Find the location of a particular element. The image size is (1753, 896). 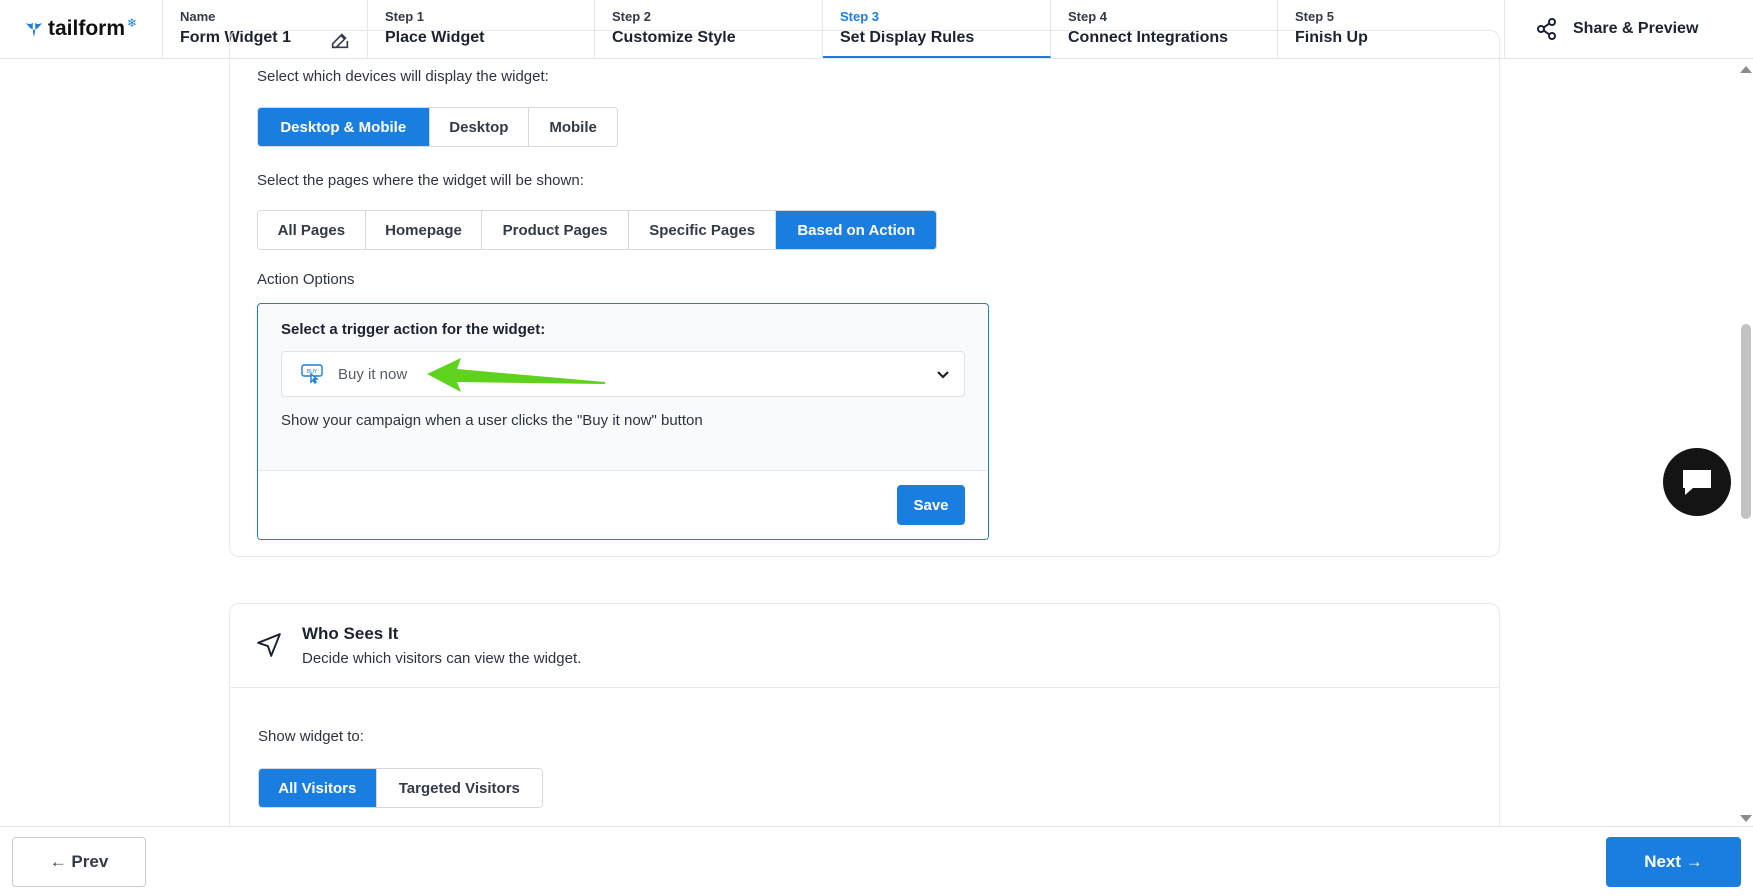

step-2-number: Step 2 is located at coordinates (632, 16).